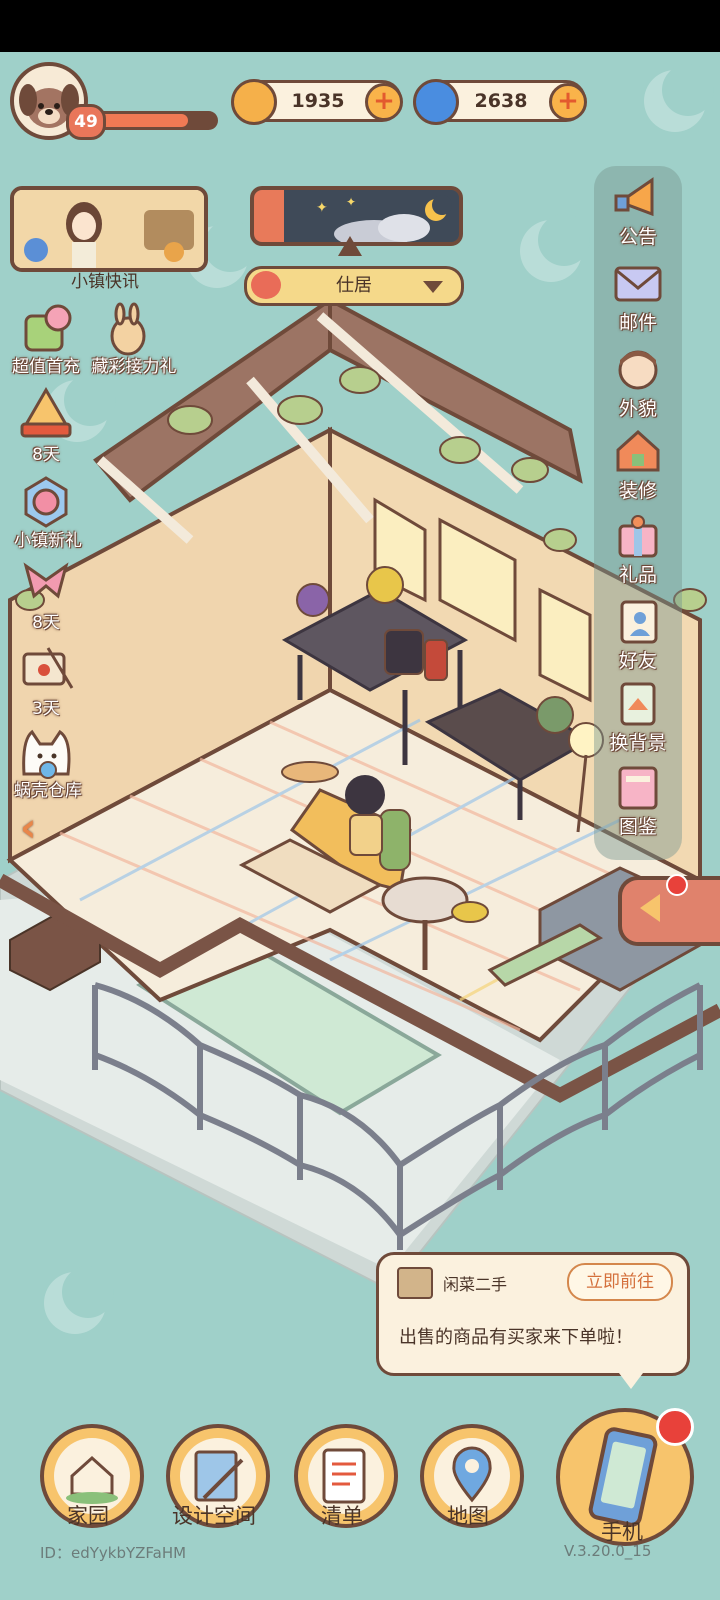  Describe the element at coordinates (46, 455) in the screenshot. I see `event-timer-label: 8天` at that location.